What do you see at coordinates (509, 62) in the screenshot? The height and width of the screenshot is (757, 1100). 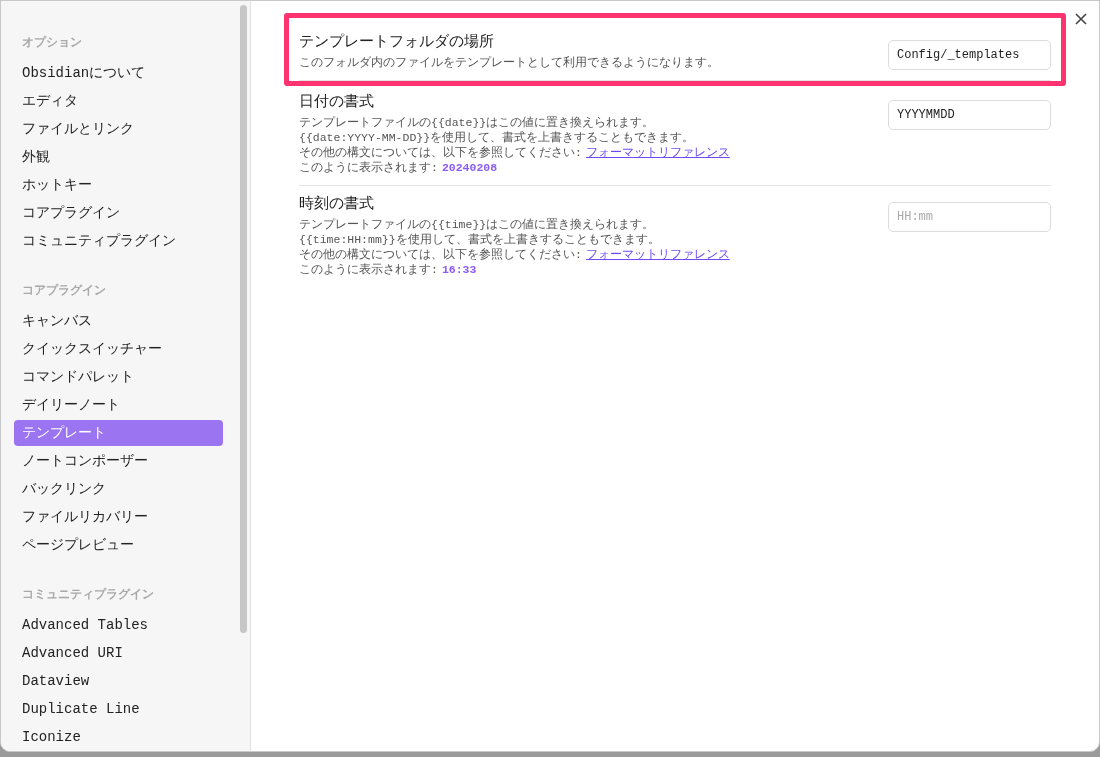 I see `setting-description: このフォルダ内のファイルをテンプレートとして利用できるようになります。` at bounding box center [509, 62].